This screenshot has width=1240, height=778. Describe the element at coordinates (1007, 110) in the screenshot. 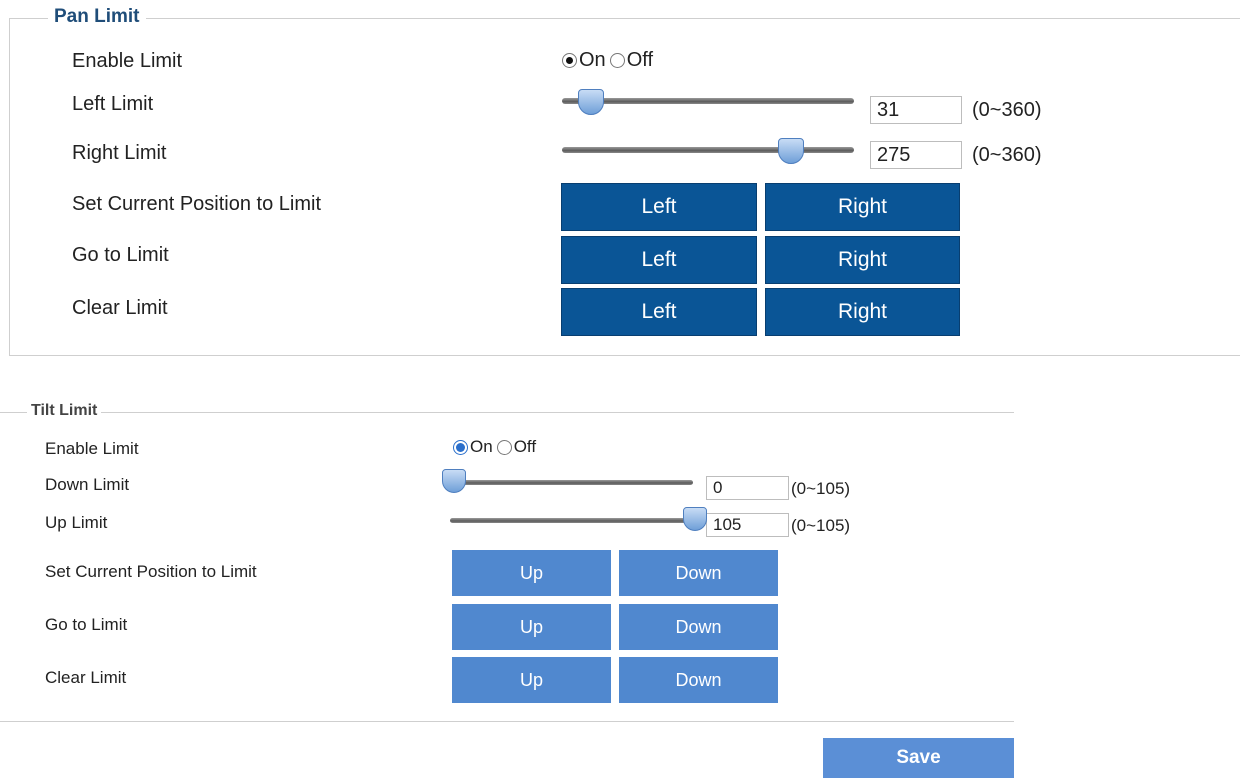

I see `pan-left-range: (0~360)` at that location.